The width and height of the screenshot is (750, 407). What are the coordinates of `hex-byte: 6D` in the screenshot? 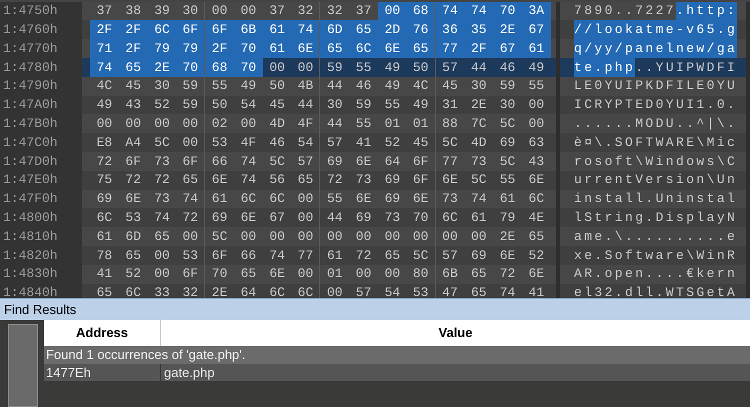 It's located at (335, 30).